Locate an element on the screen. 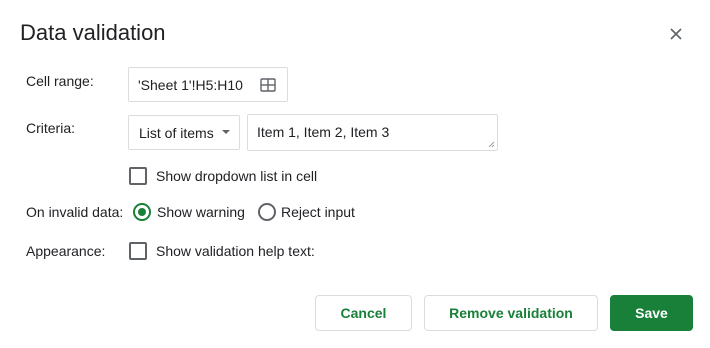 The height and width of the screenshot is (348, 710). cell-range-value: 'Sheet 1'!H5:H10 is located at coordinates (190, 85).